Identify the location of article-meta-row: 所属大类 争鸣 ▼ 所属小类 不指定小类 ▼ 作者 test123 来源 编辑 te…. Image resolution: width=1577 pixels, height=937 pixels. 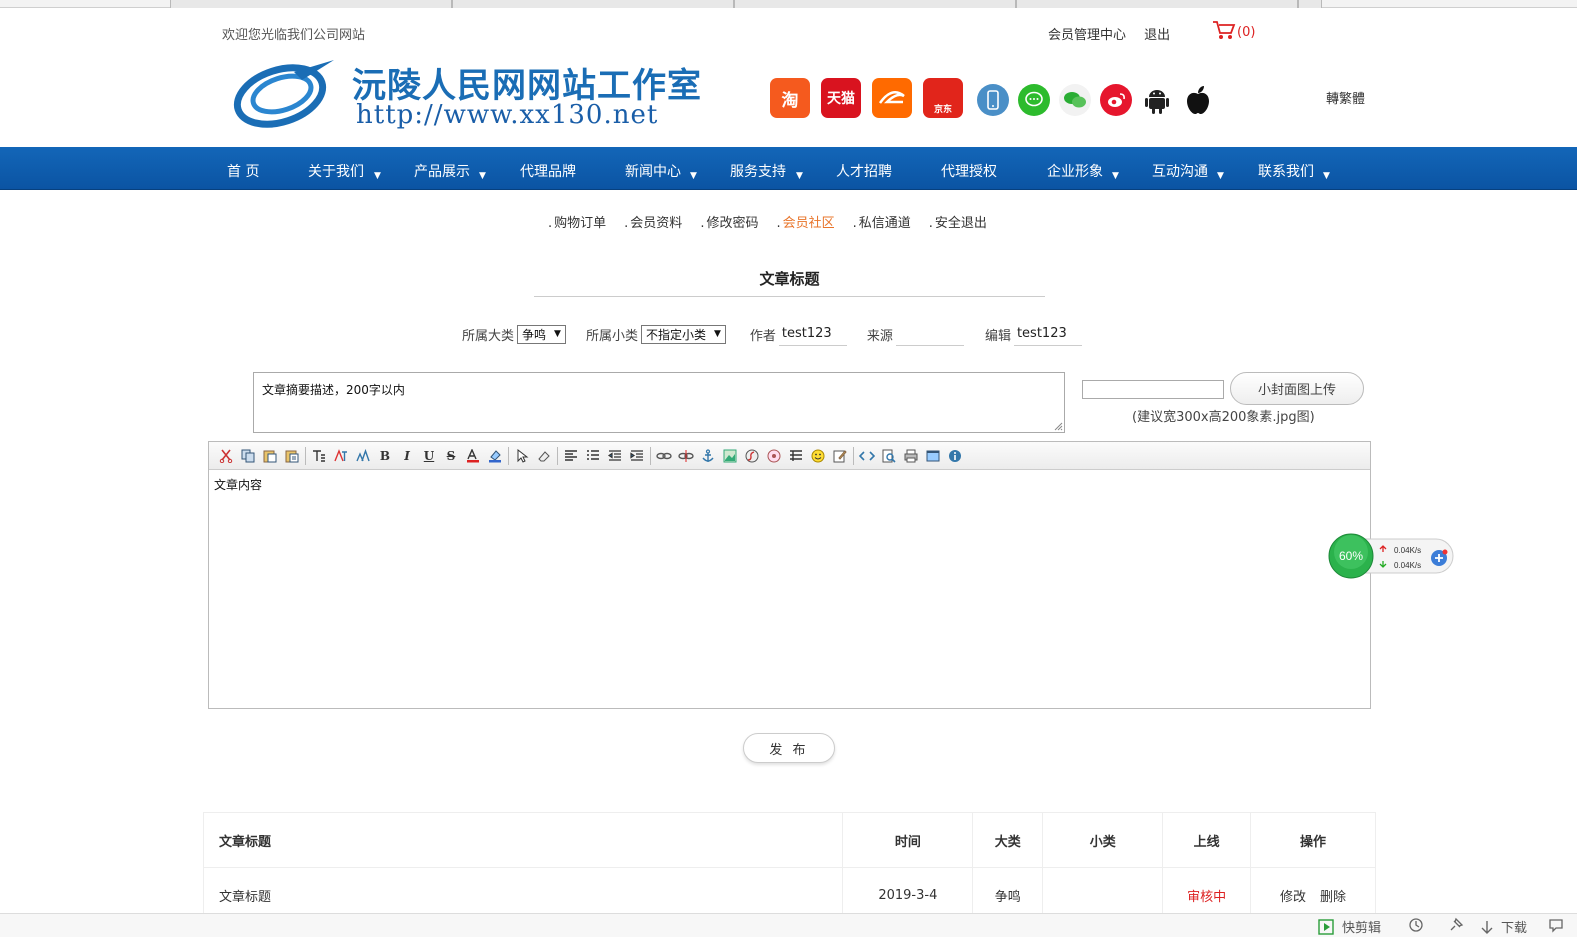
(772, 334).